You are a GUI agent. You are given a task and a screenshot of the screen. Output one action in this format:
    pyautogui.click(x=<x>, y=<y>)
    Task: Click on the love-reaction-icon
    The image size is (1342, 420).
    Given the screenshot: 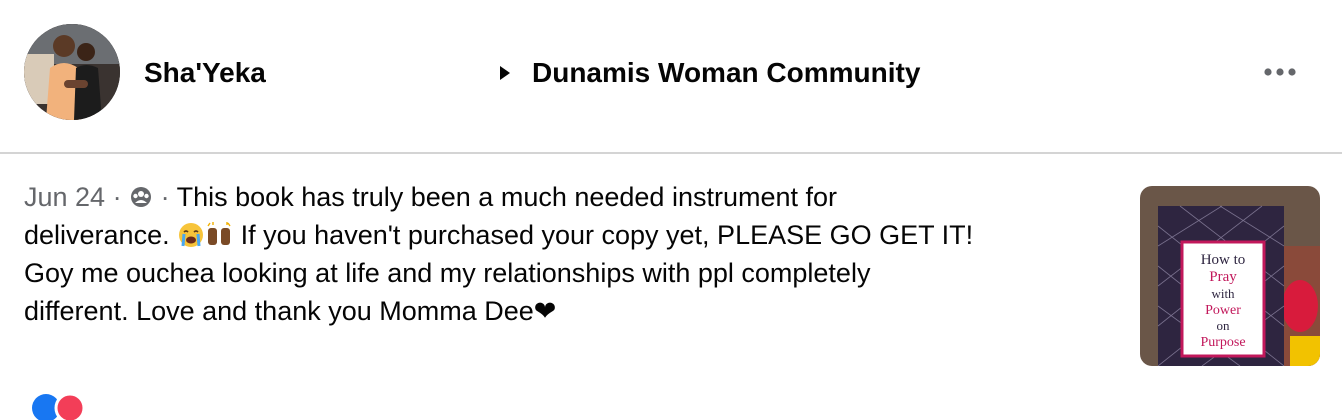 What is the action you would take?
    pyautogui.click(x=70, y=406)
    